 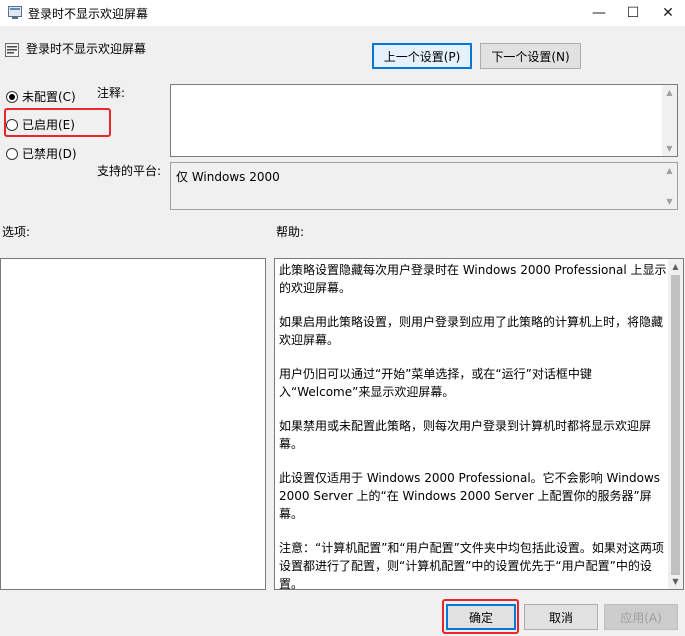 What do you see at coordinates (49, 154) in the screenshot?
I see `radio-label: 已禁用(D)` at bounding box center [49, 154].